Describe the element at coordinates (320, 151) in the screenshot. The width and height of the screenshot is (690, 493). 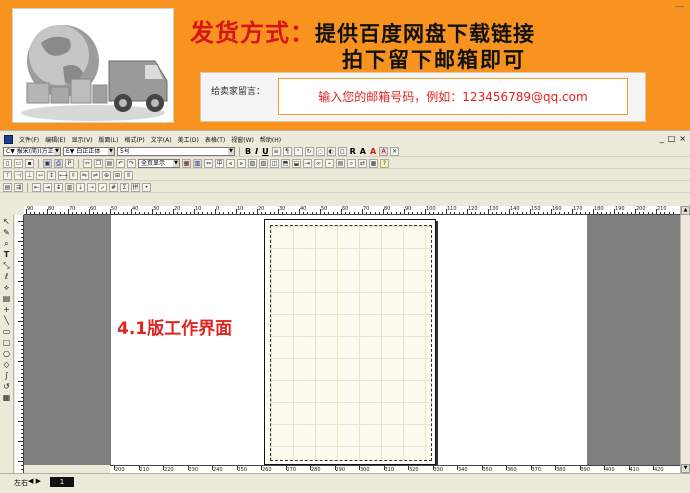
I see `outline-text-icon: ◌` at that location.